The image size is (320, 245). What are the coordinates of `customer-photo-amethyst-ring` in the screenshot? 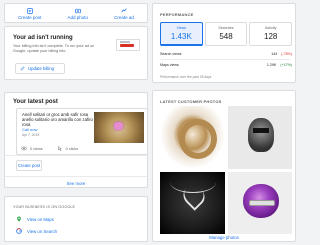 It's located at (259, 202).